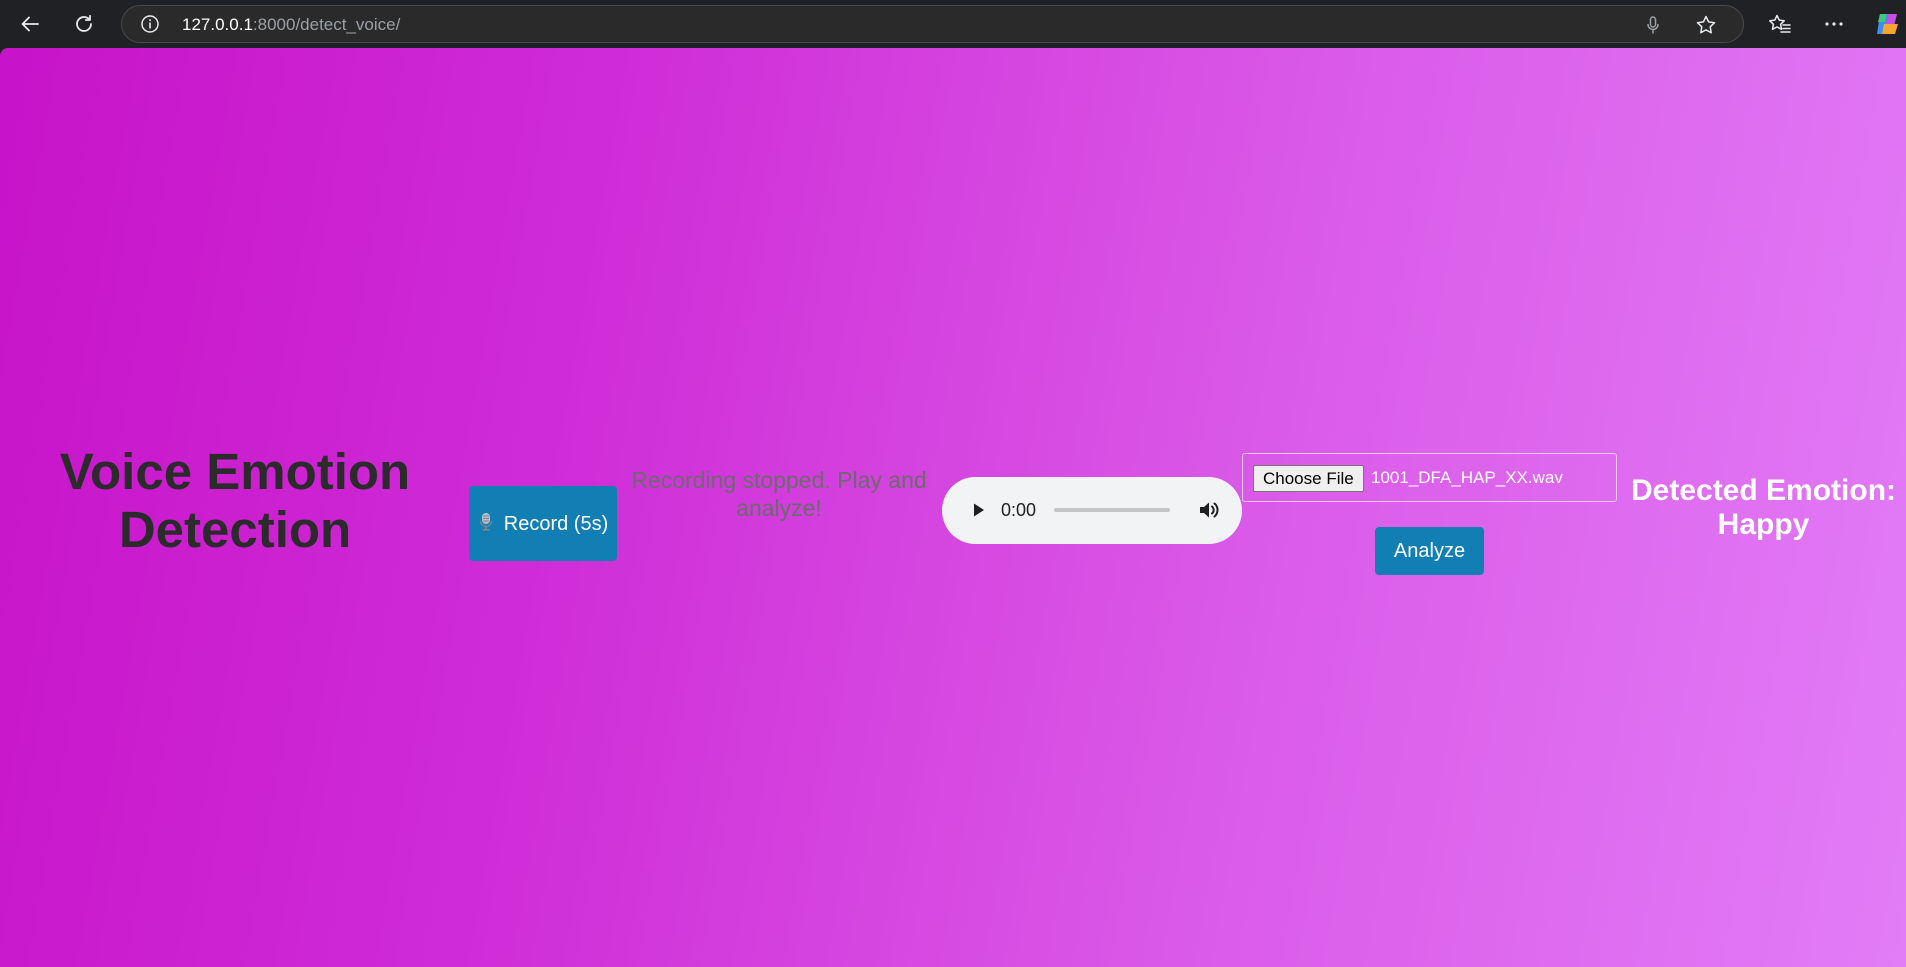 Image resolution: width=1906 pixels, height=967 pixels. I want to click on address-bar: 127.0.0.1:8000/detect_voice/, so click(932, 24).